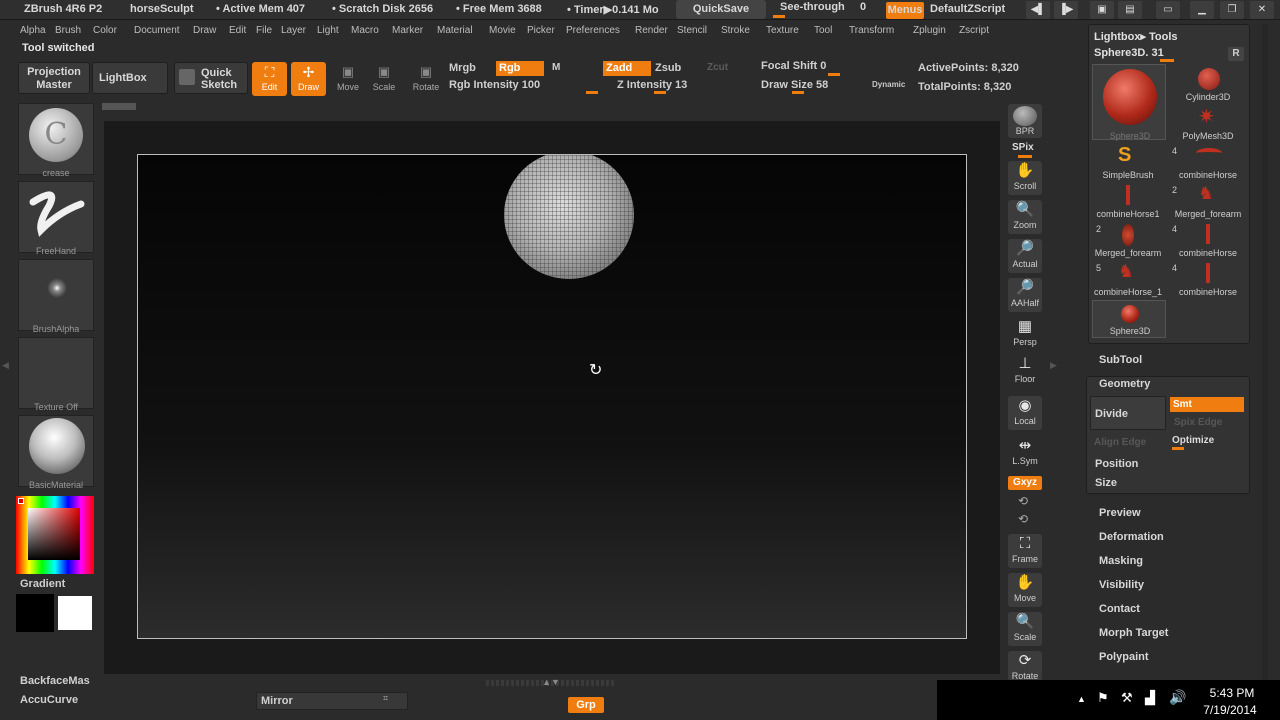 This screenshot has width=1280, height=720. What do you see at coordinates (1129, 53) in the screenshot?
I see `current-tool-slider: Sphere3D. 31` at bounding box center [1129, 53].